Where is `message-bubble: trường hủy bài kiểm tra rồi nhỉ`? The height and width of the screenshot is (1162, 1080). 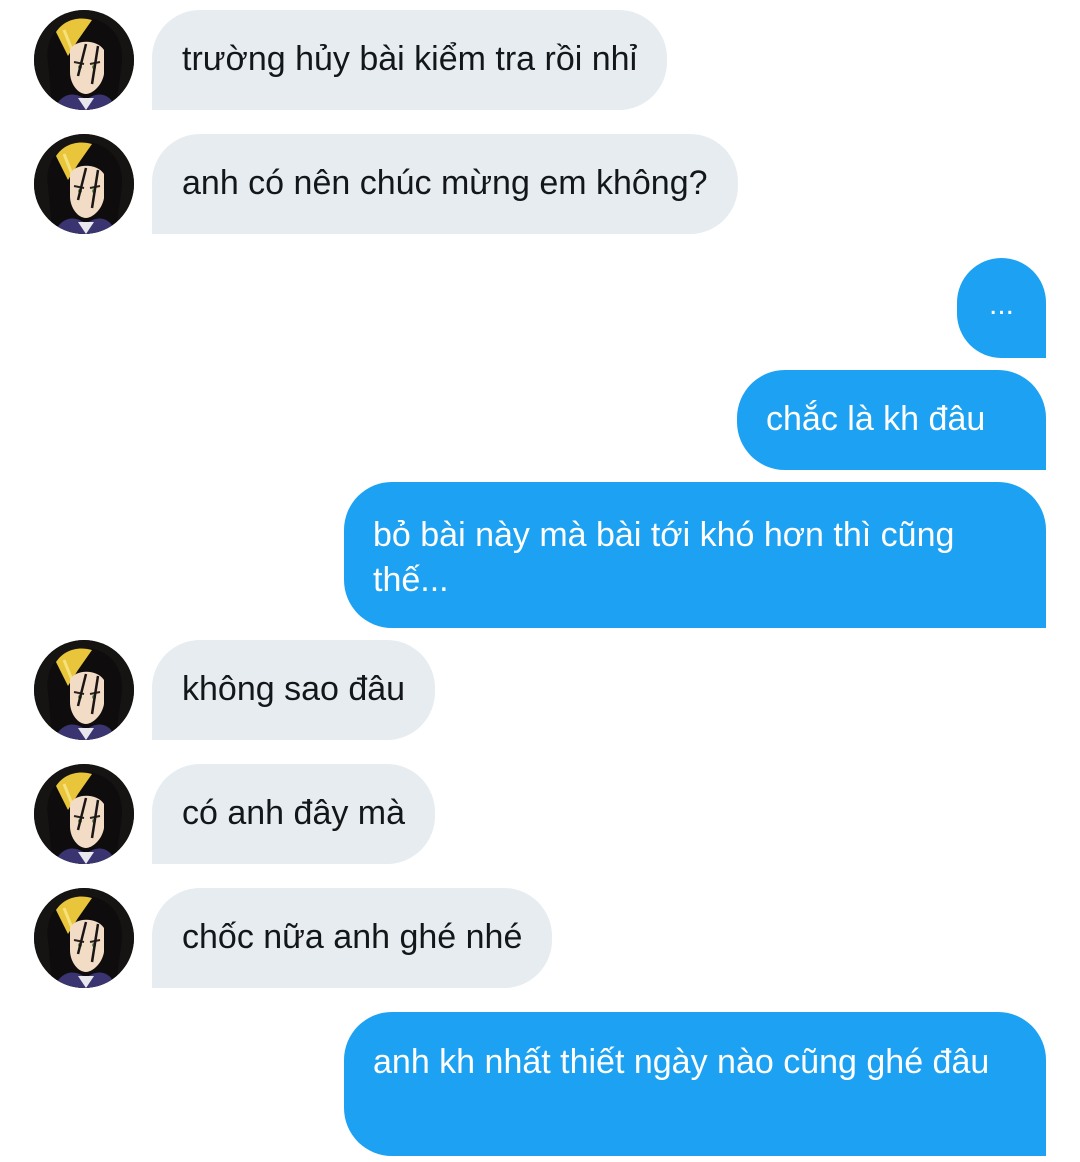 message-bubble: trường hủy bài kiểm tra rồi nhỉ is located at coordinates (410, 60).